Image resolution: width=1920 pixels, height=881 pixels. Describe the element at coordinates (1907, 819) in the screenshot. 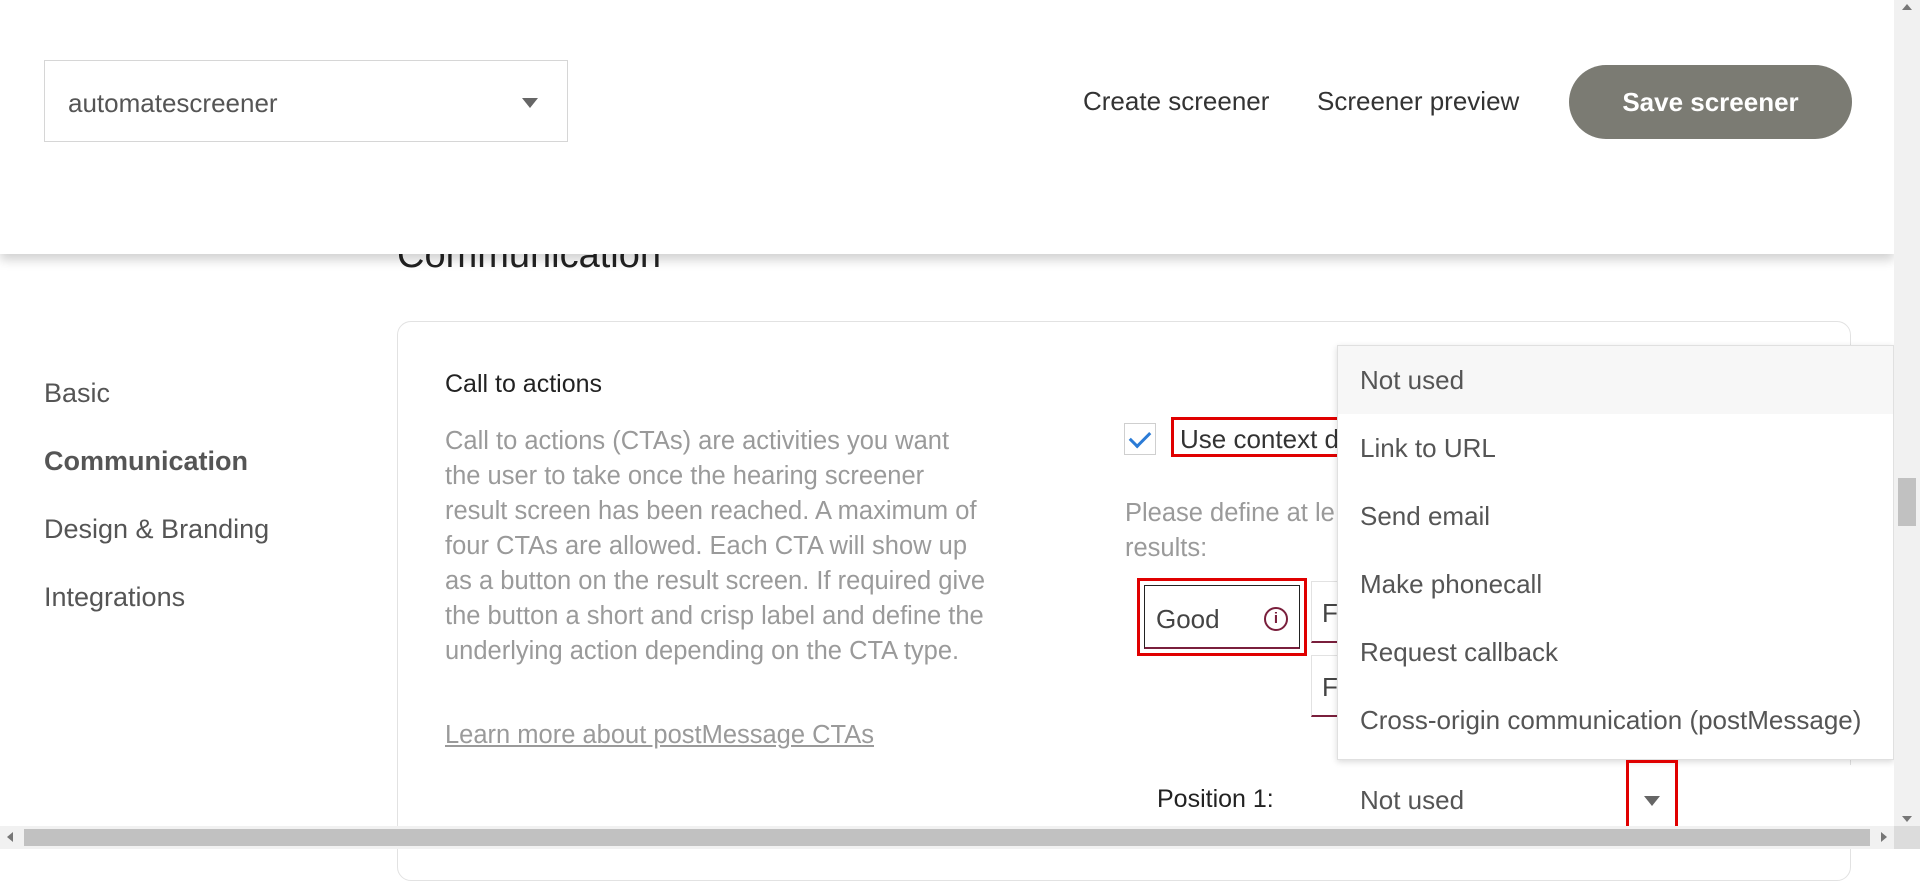

I see `scroll-down-arrow-icon` at that location.